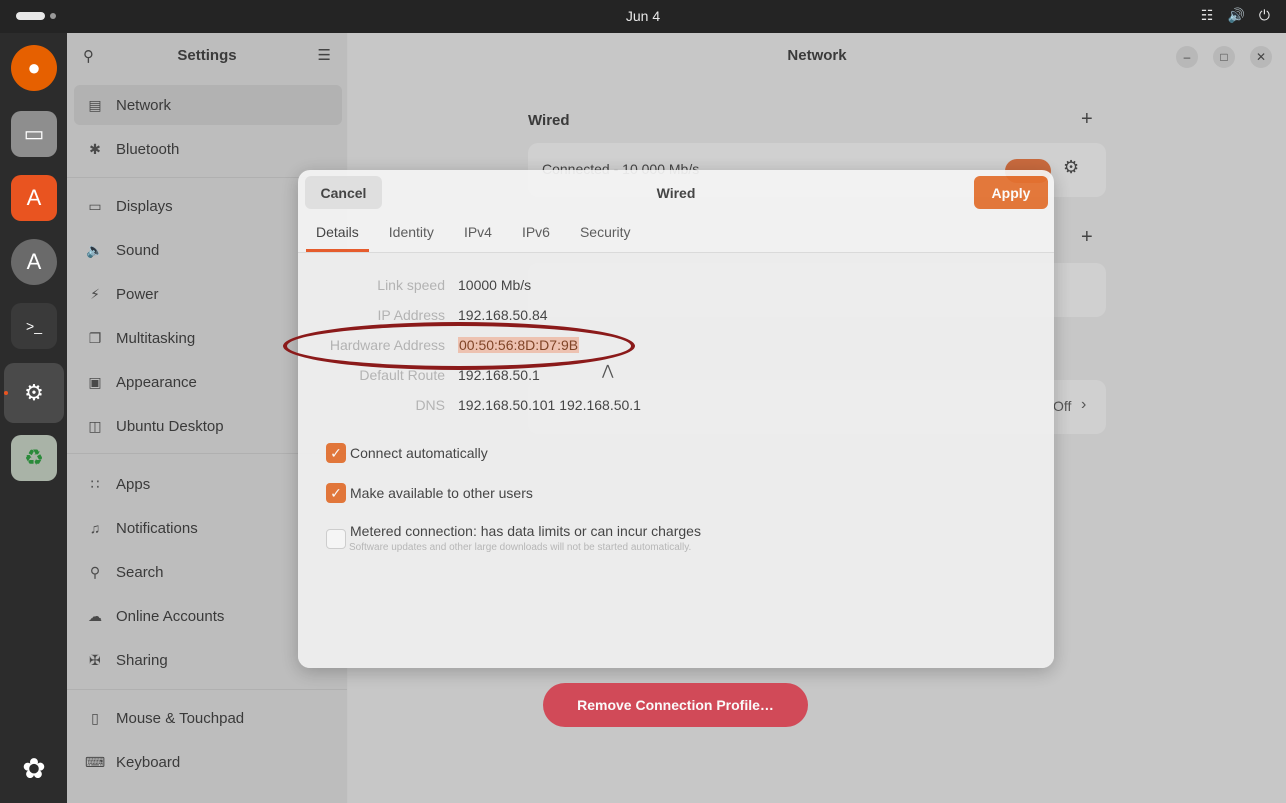 This screenshot has height=803, width=1286. Describe the element at coordinates (95, 249) in the screenshot. I see `sound-icon: 🔈` at that location.